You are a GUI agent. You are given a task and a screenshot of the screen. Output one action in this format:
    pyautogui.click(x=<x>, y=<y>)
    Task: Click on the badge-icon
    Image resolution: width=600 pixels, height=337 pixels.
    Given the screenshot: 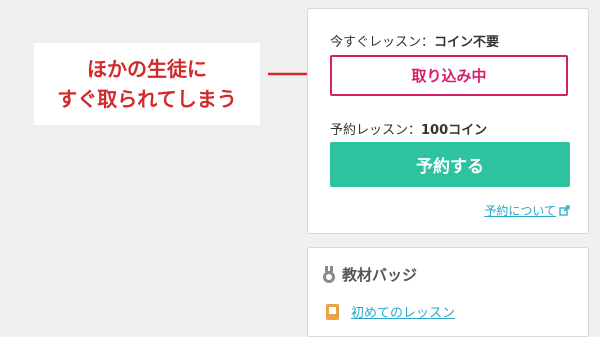 What is the action you would take?
    pyautogui.click(x=332, y=311)
    